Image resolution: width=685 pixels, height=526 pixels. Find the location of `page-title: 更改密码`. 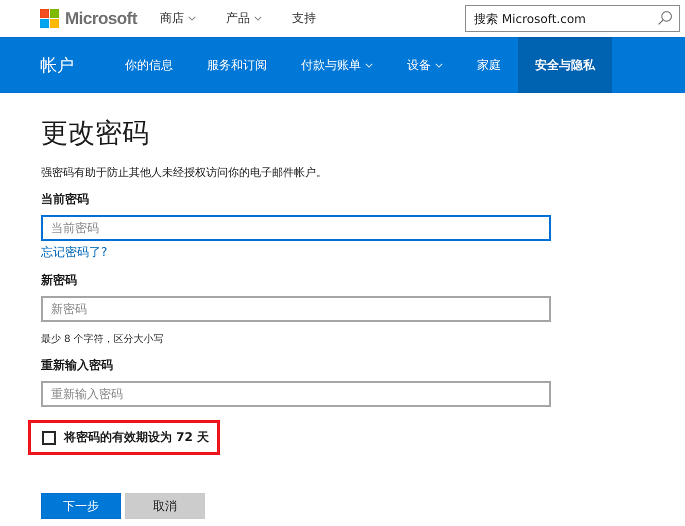

page-title: 更改密码 is located at coordinates (95, 133).